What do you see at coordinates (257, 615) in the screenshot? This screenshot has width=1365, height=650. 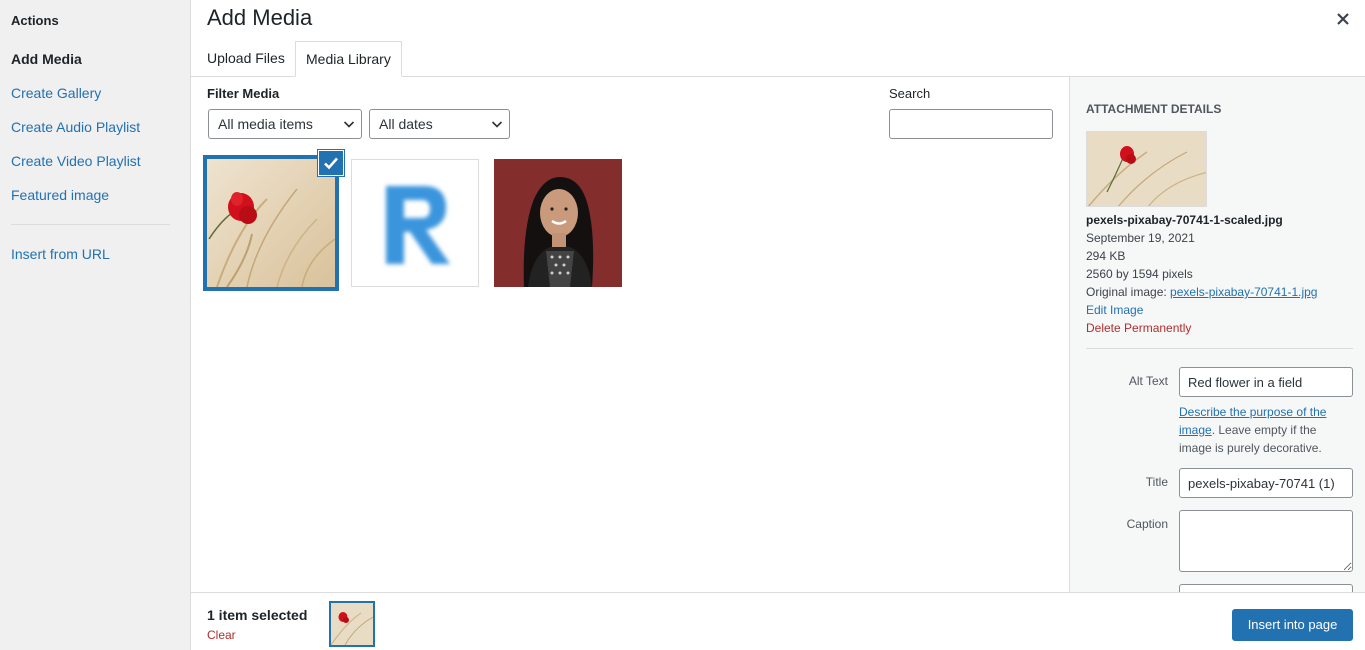 I see `selection-count: 1 item selected` at bounding box center [257, 615].